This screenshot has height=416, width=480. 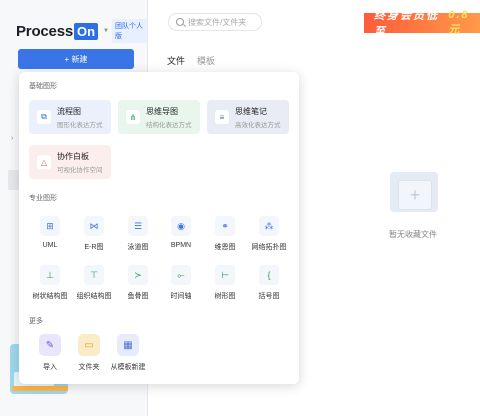 I want to click on tool-label: BPMN, so click(x=181, y=245).